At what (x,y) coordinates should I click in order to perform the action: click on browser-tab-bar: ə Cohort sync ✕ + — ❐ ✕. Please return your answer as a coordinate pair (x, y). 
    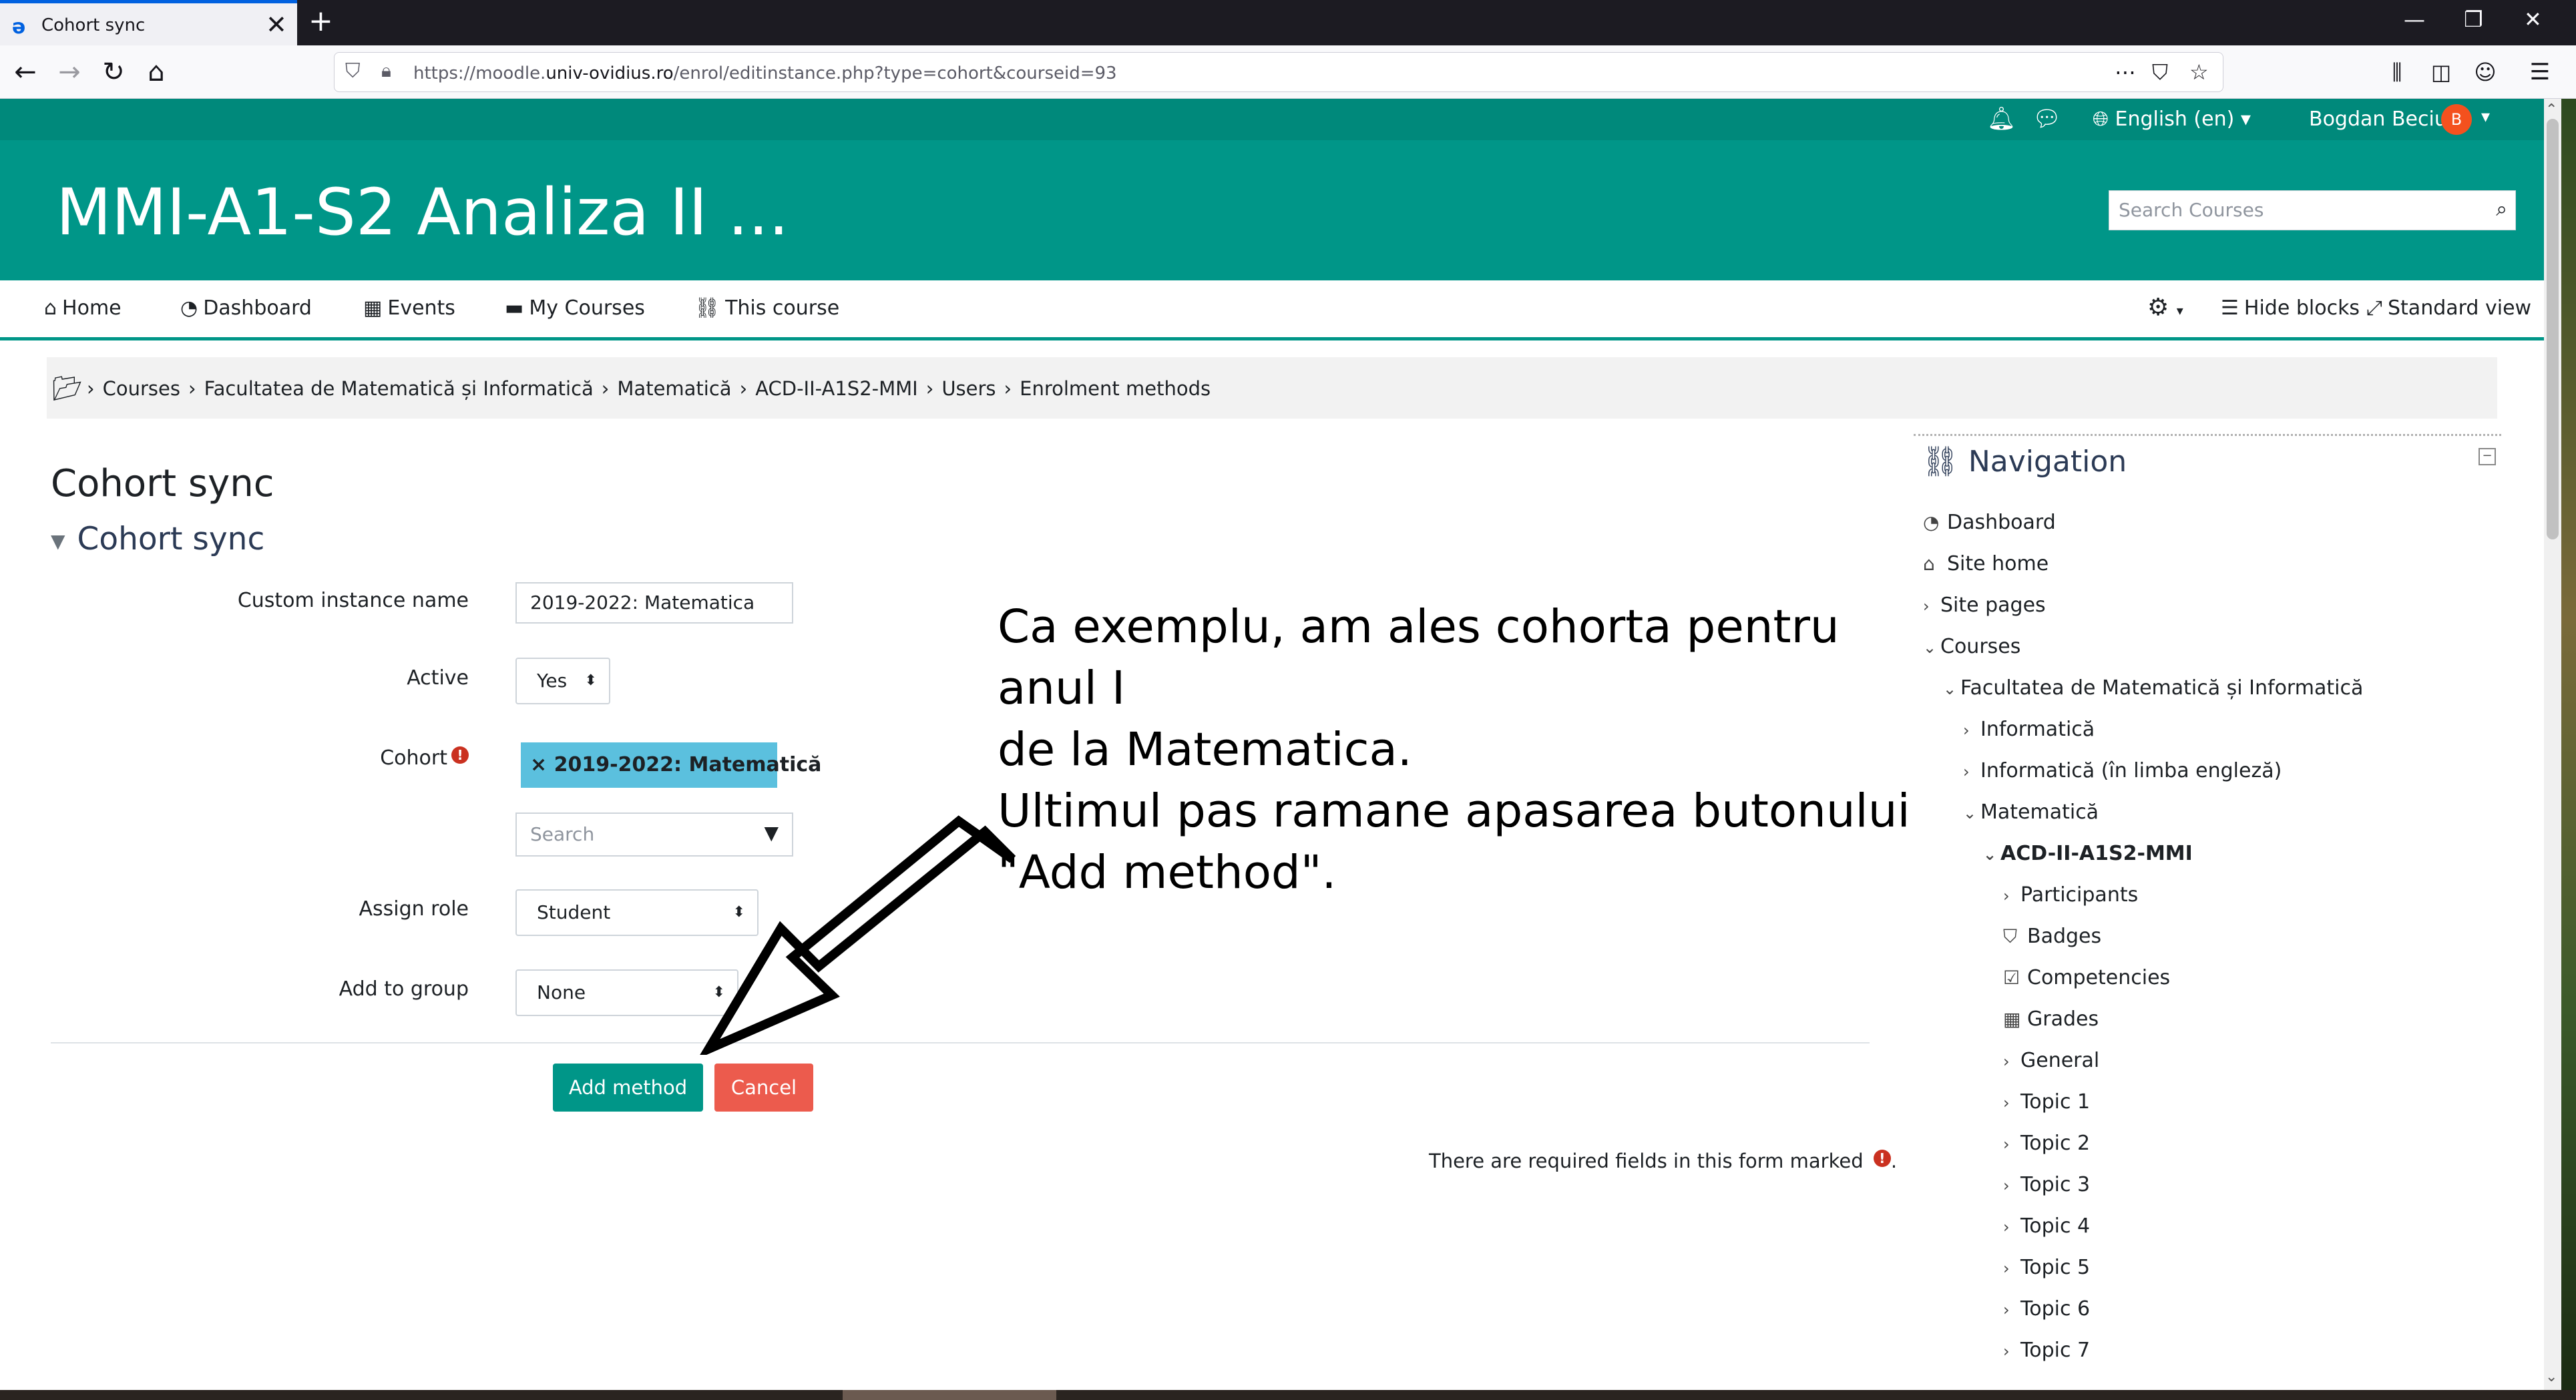
    Looking at the image, I should click on (1288, 22).